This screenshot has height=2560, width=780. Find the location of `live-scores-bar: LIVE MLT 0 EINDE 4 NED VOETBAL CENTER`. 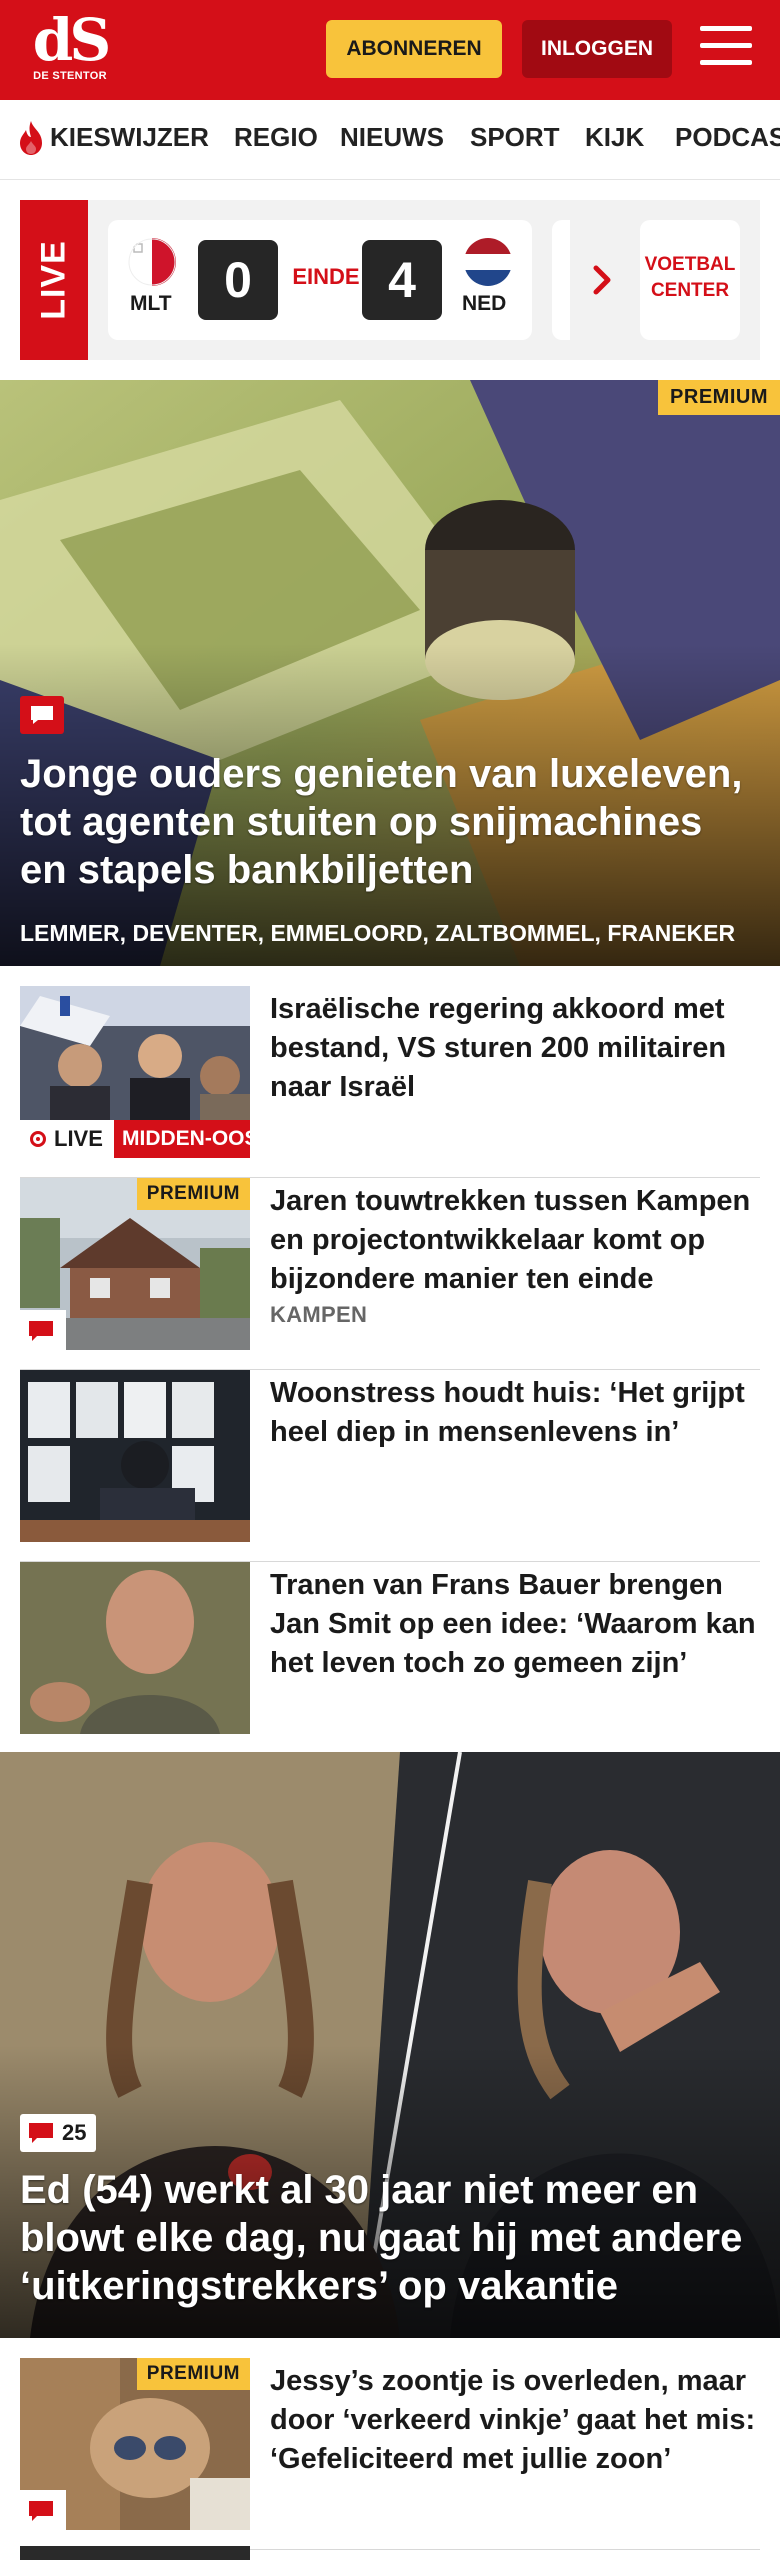

live-scores-bar: LIVE MLT 0 EINDE 4 NED VOETBAL CENTER is located at coordinates (390, 280).